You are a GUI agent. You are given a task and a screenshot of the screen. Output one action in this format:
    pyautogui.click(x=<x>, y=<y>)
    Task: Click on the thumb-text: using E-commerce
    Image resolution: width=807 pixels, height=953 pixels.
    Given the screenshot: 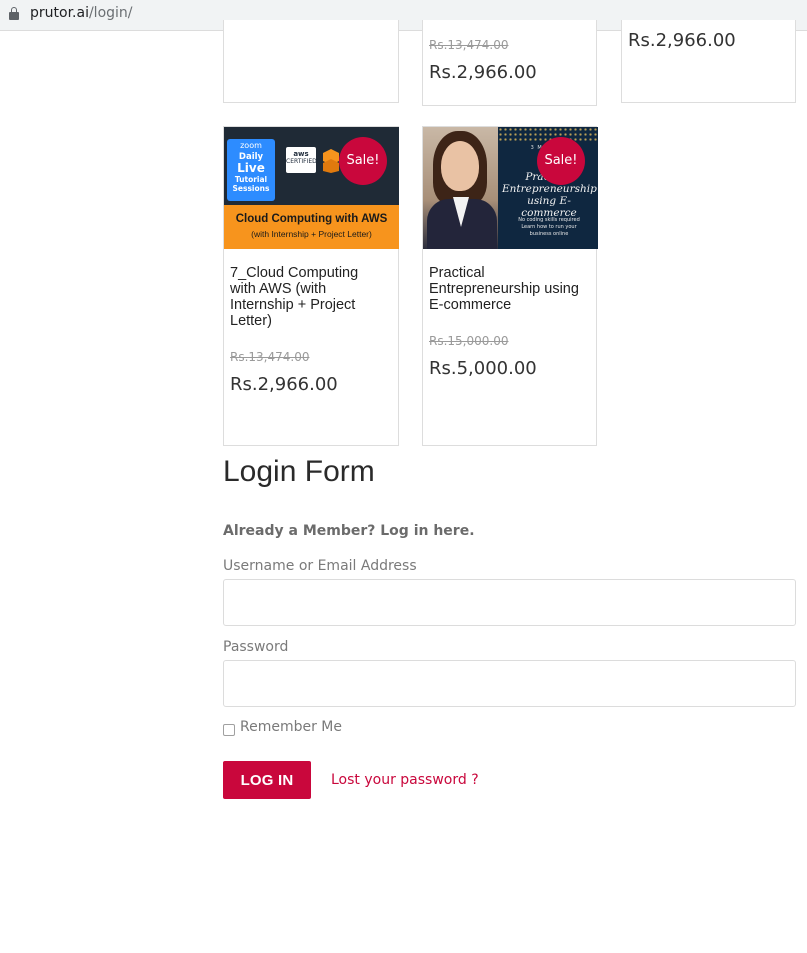 What is the action you would take?
    pyautogui.click(x=549, y=207)
    